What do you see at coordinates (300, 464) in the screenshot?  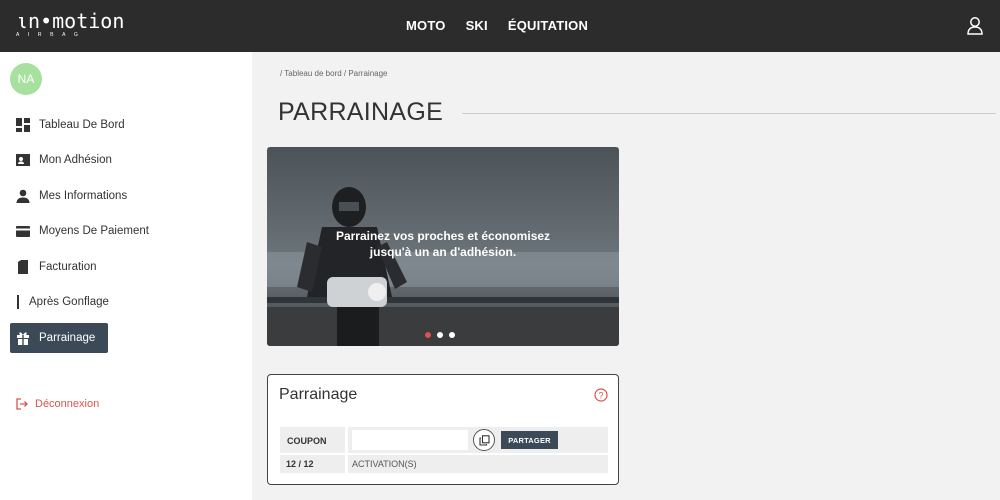 I see `activation-count: 12 / 12` at bounding box center [300, 464].